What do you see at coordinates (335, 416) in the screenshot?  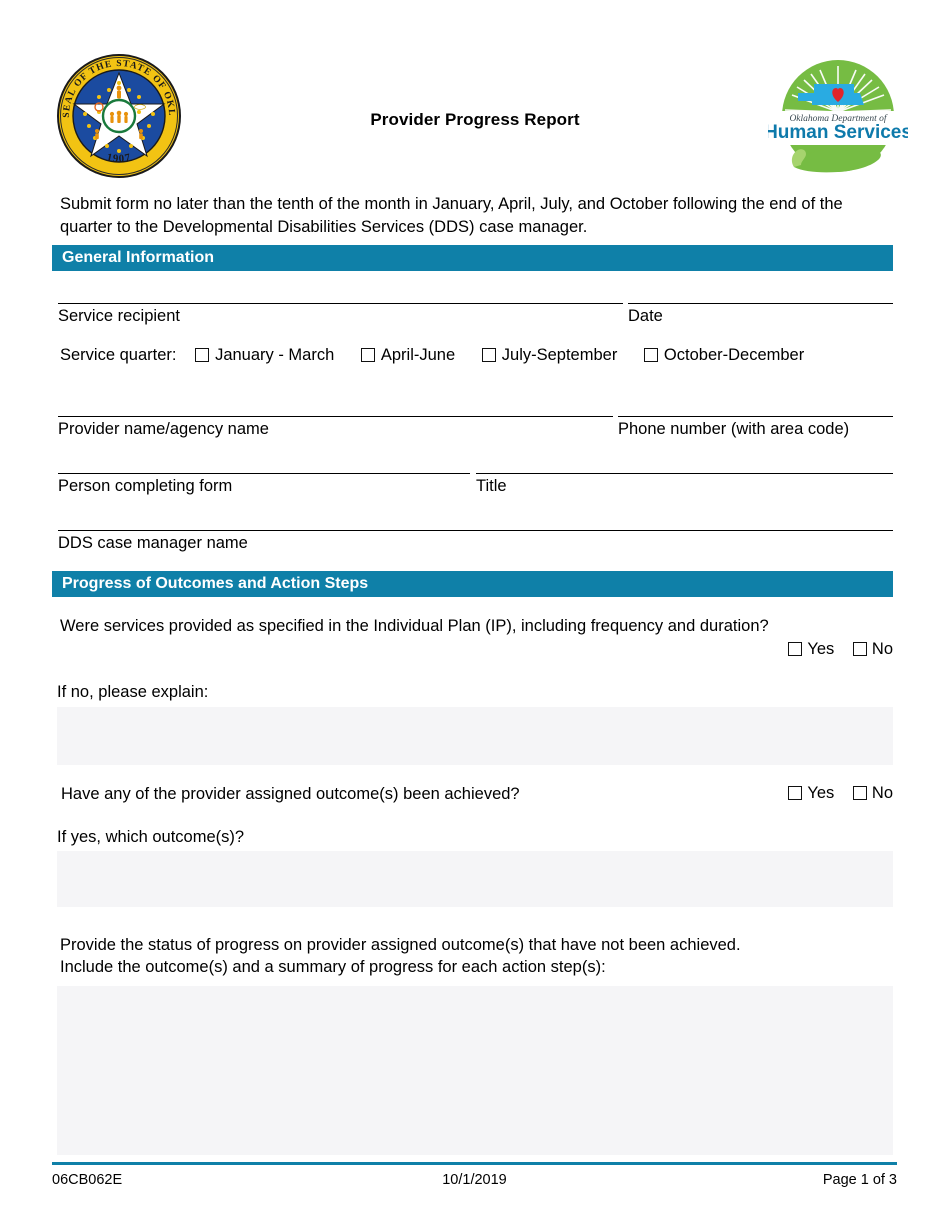 I see `provider-name-rule` at bounding box center [335, 416].